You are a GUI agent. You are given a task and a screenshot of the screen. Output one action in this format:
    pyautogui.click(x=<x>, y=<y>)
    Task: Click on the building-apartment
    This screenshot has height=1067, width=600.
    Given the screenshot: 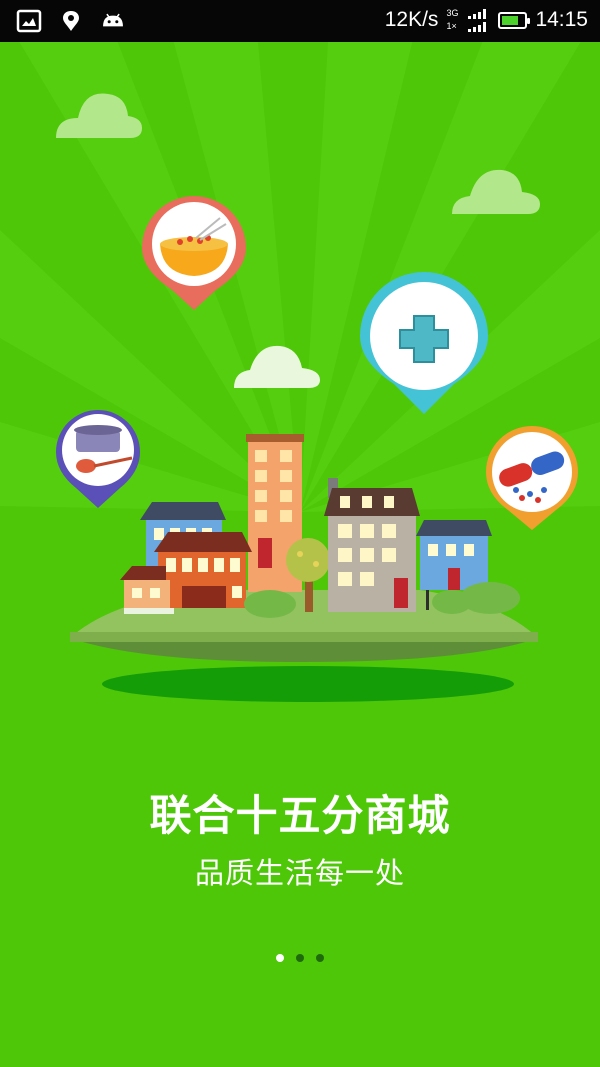 What is the action you would take?
    pyautogui.click(x=372, y=545)
    